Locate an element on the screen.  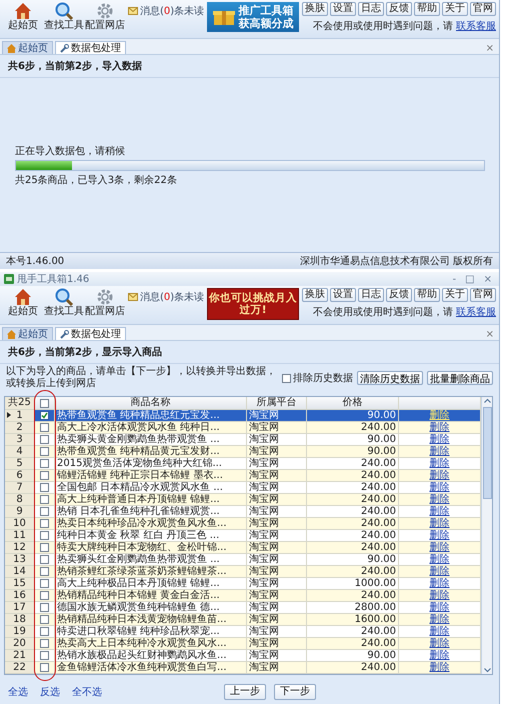
column-header: 所属平台 is located at coordinates (277, 403).